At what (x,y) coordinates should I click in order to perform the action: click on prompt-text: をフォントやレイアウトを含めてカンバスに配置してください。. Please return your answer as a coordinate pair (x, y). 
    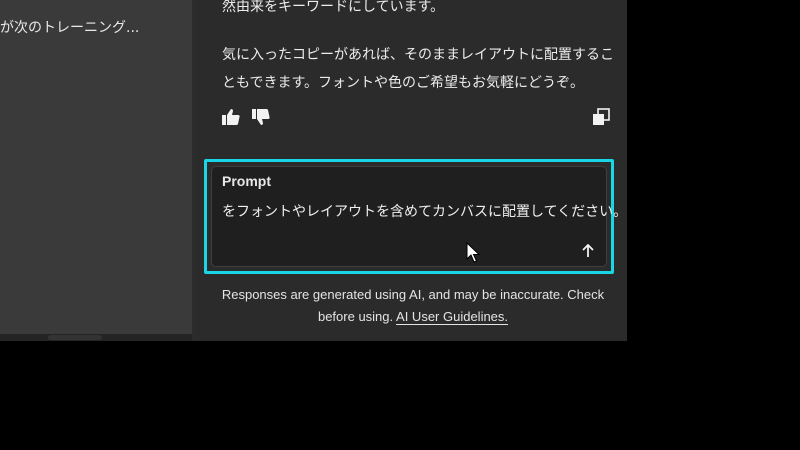
    Looking at the image, I should click on (424, 211).